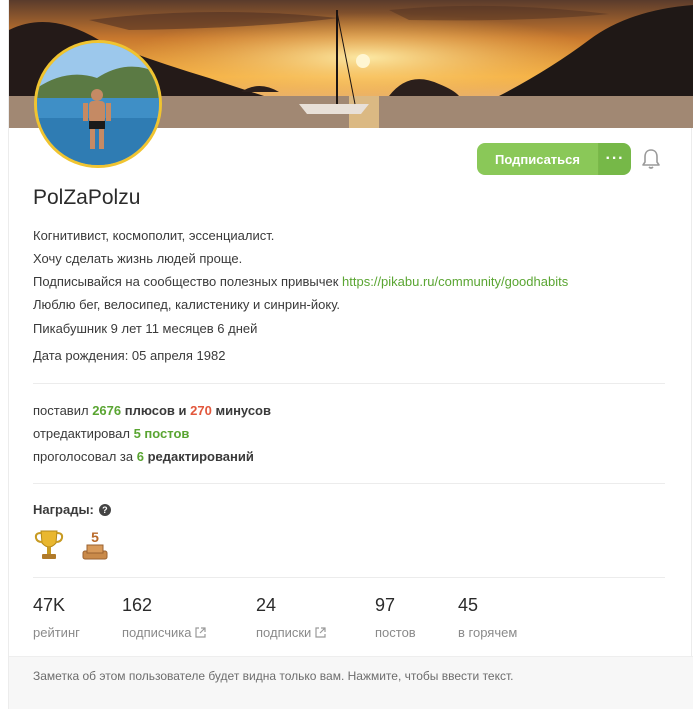  I want to click on tenure: Пикабушник 9 лет 11 месяцев 6 дней, so click(145, 328).